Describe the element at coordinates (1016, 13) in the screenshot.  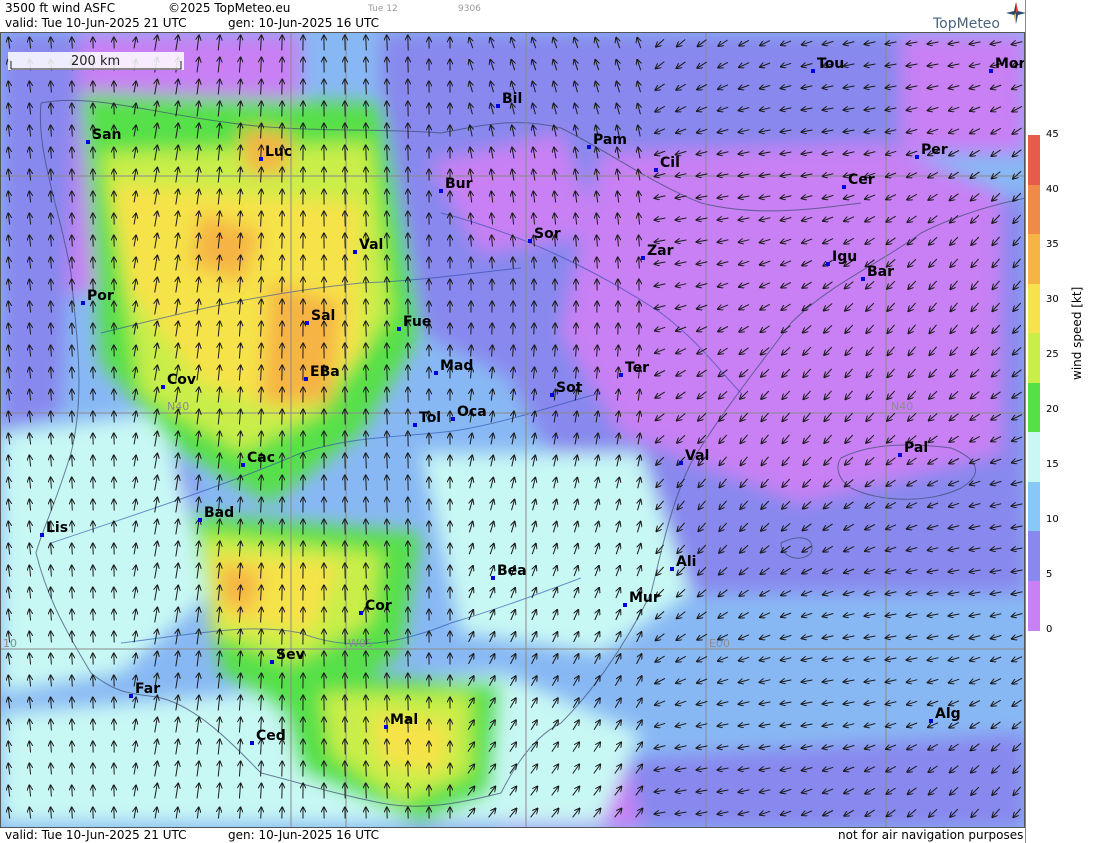
I see `compass-rose-icon` at that location.